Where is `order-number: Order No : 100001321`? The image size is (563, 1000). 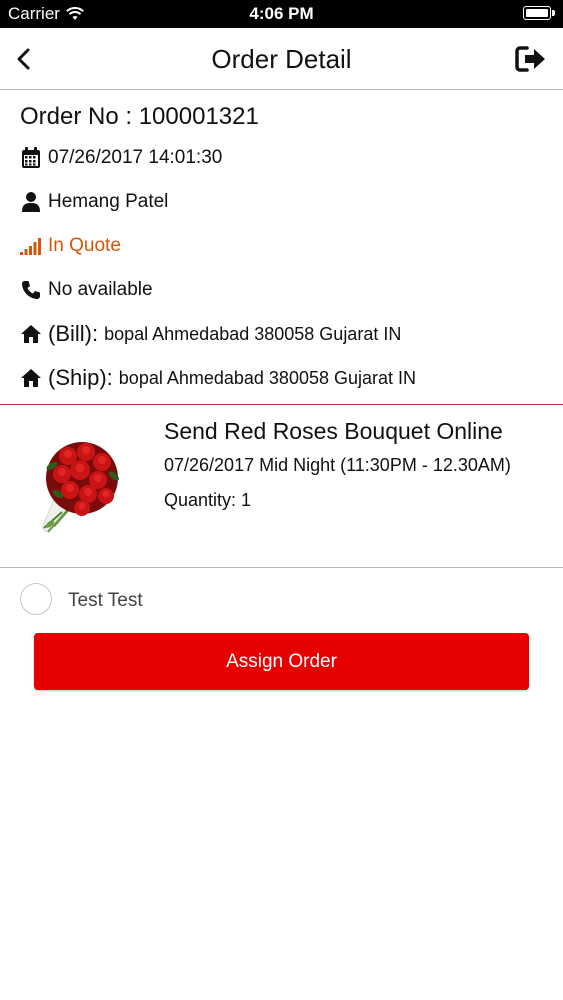
order-number: Order No : 100001321 is located at coordinates (139, 116).